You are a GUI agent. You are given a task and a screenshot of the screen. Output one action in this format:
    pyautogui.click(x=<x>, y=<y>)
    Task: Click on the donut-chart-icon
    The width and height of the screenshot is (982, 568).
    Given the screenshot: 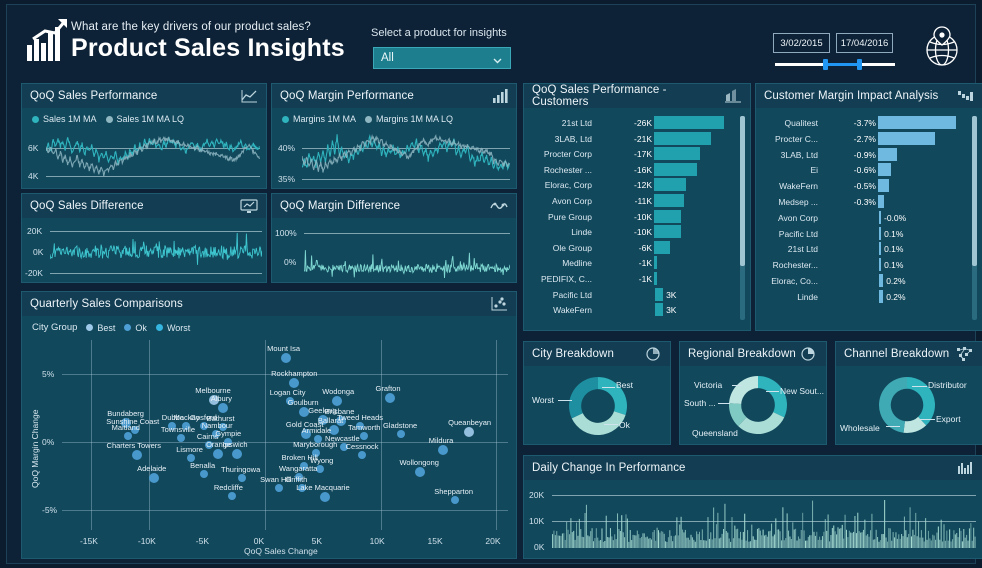 What is the action you would take?
    pyautogui.click(x=653, y=354)
    